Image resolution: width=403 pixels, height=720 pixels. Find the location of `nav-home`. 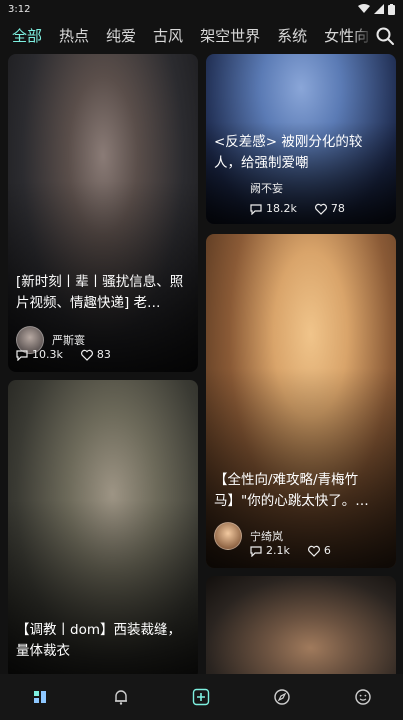

nav-home is located at coordinates (40, 697).